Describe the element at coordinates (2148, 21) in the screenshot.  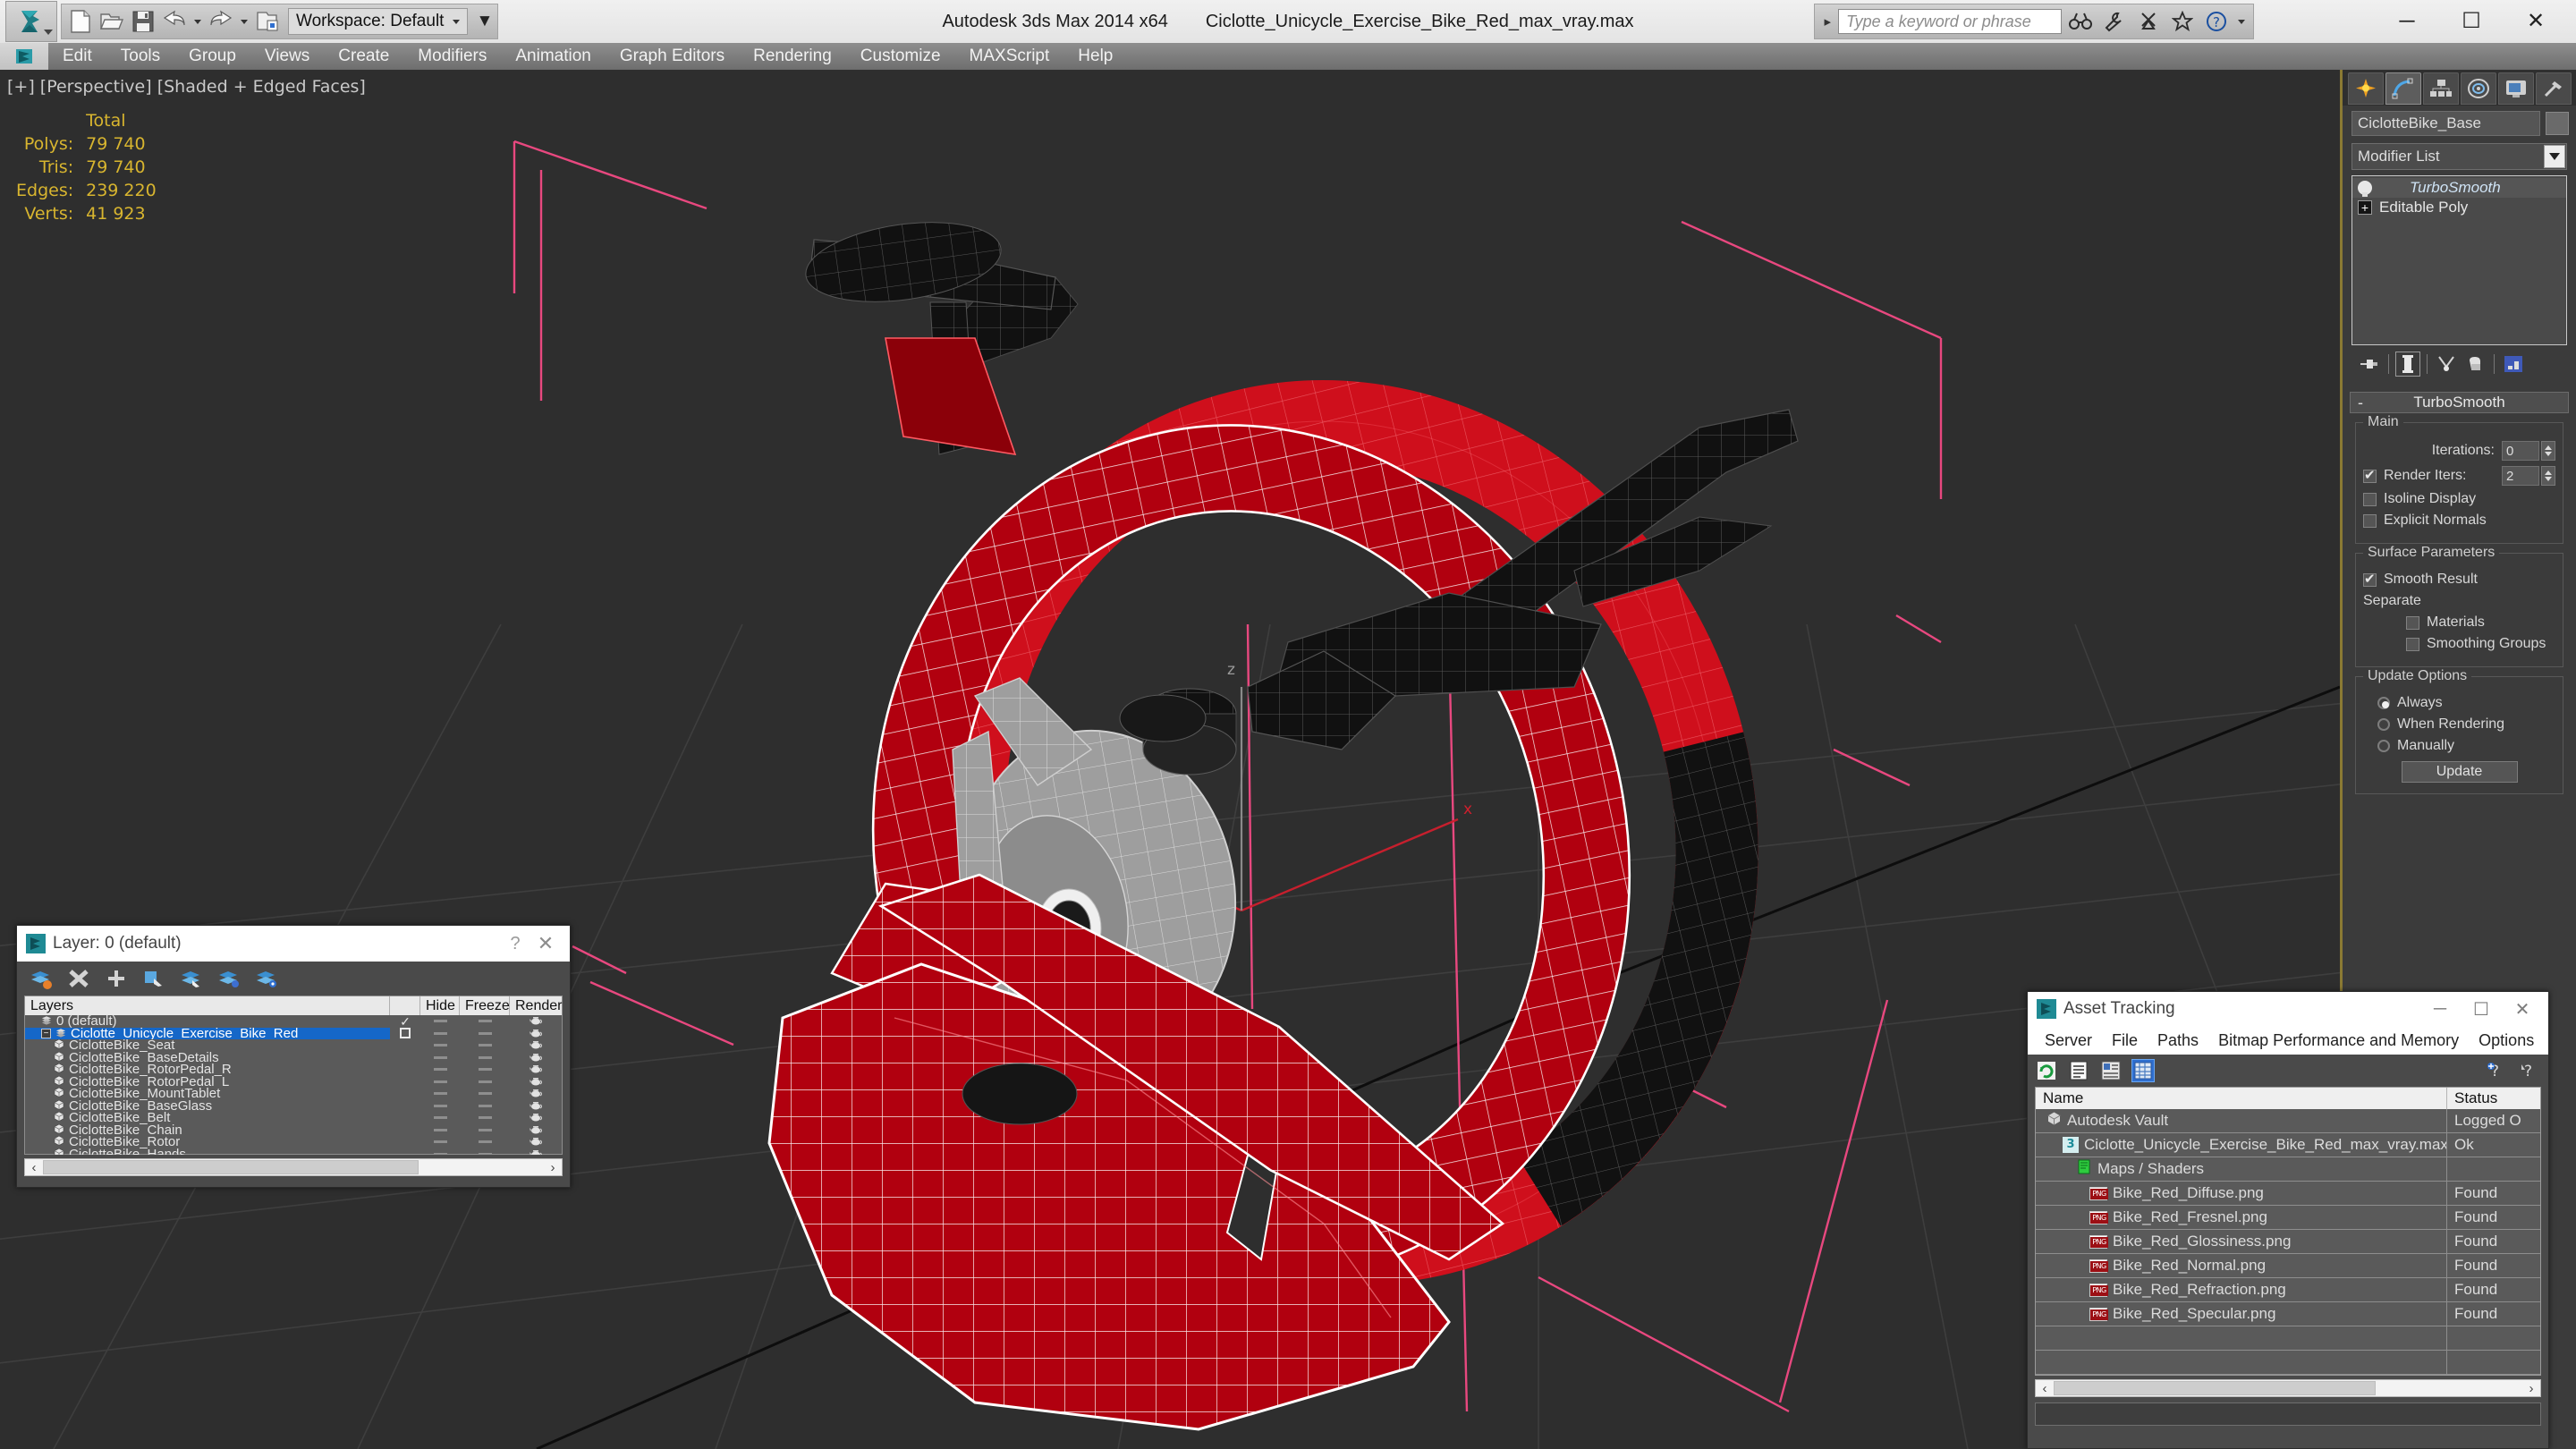
I see `satellite-icon` at that location.